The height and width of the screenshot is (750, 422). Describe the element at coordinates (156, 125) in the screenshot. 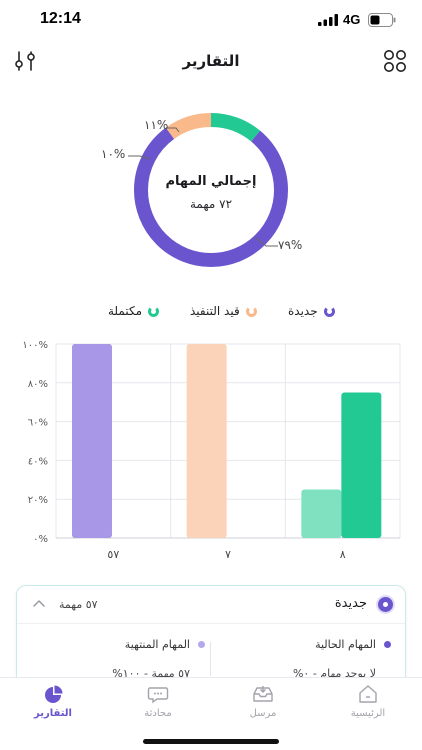

I see `donut-label-completed: ١١%` at that location.